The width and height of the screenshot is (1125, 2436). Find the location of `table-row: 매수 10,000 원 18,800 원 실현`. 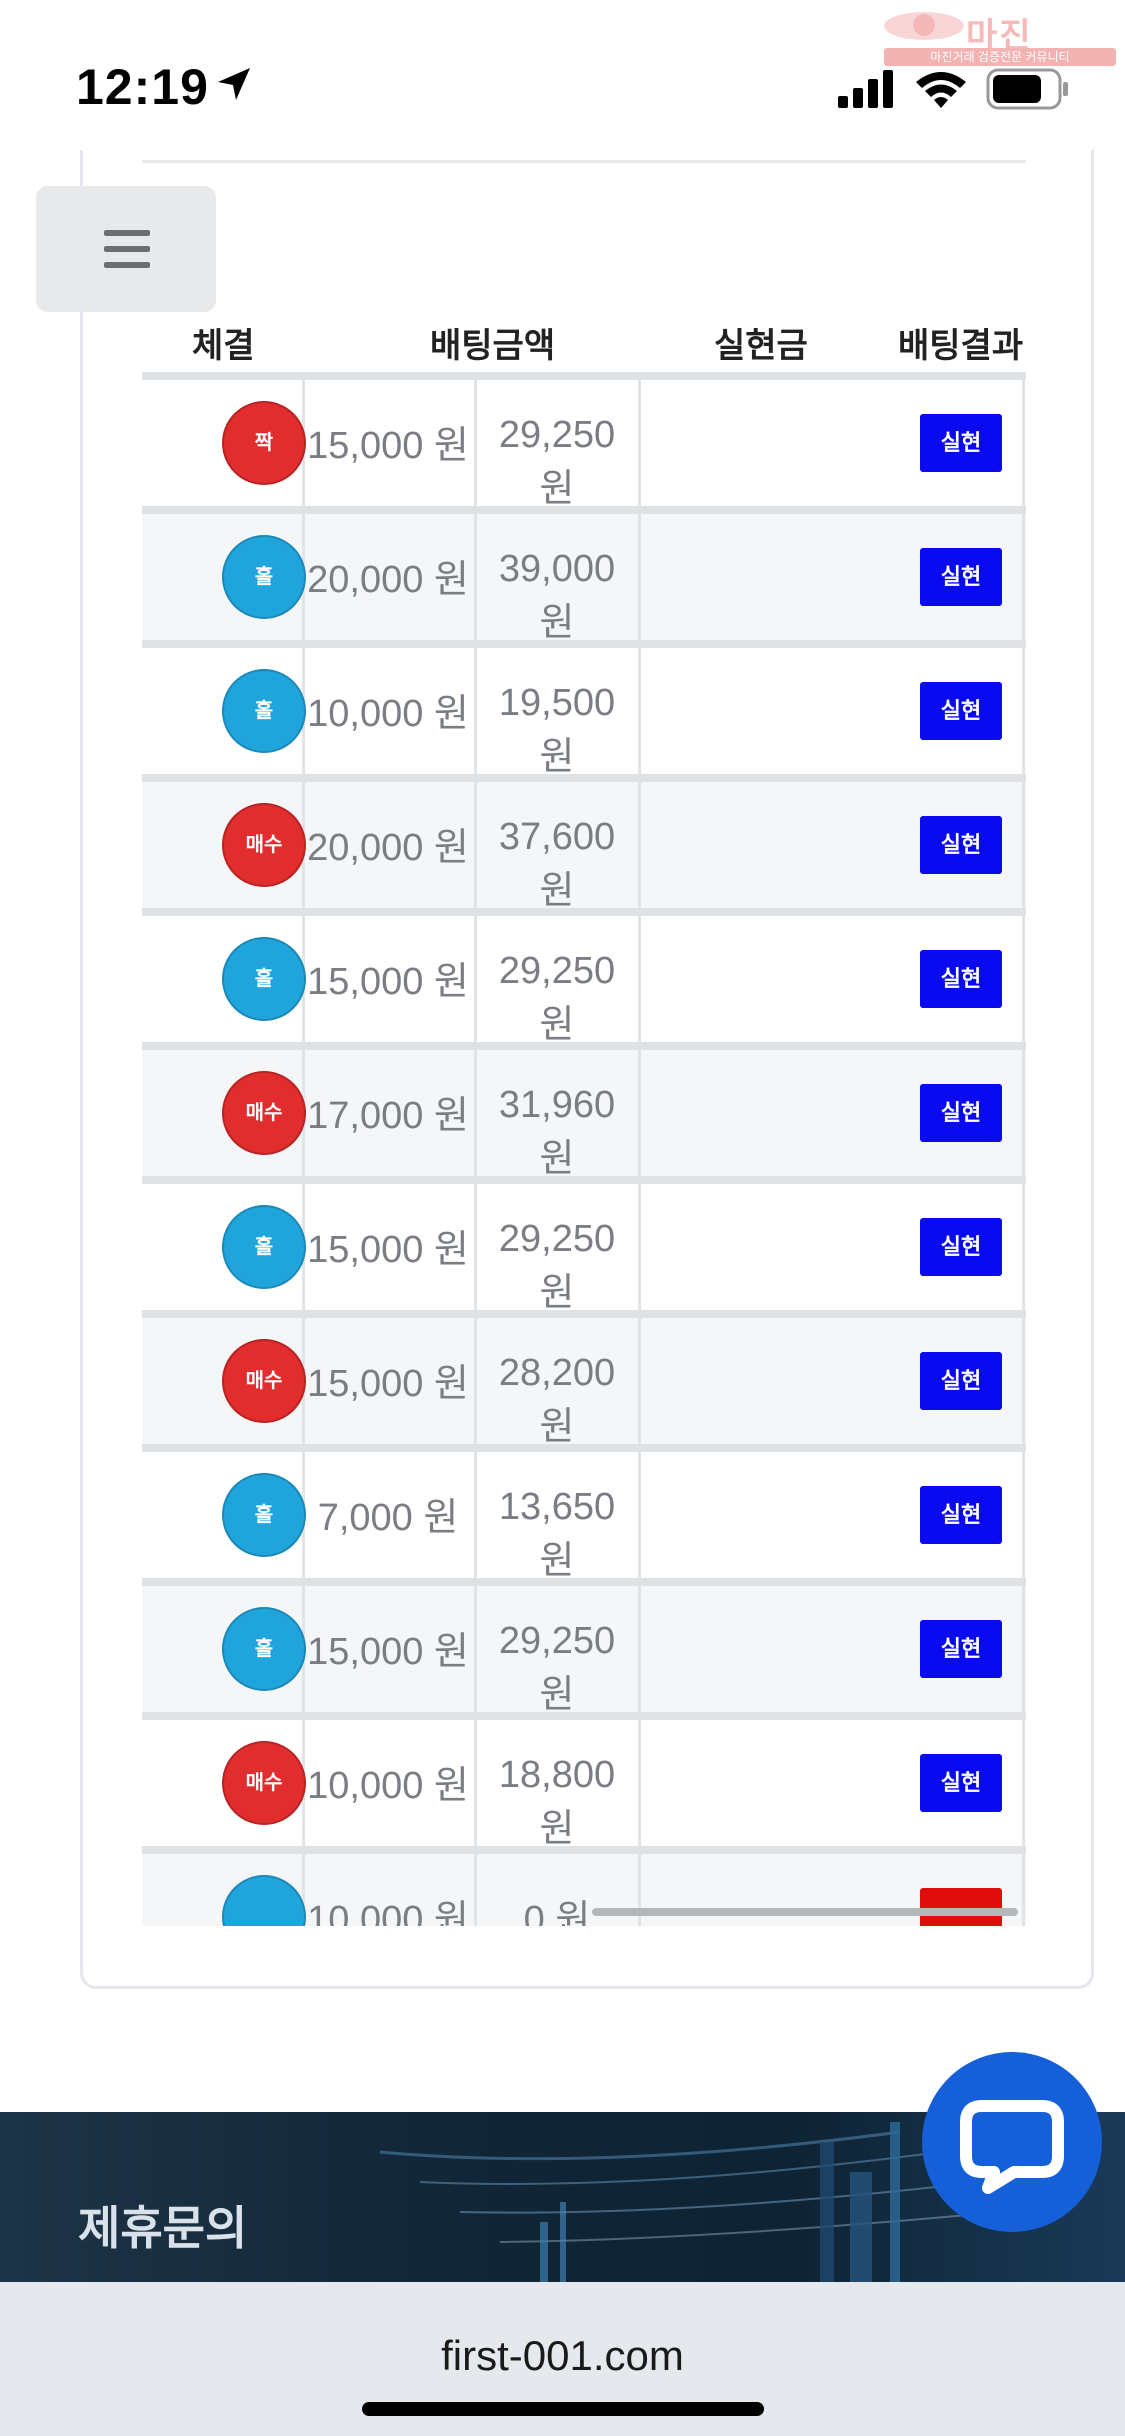

table-row: 매수 10,000 원 18,800 원 실현 is located at coordinates (584, 1781).